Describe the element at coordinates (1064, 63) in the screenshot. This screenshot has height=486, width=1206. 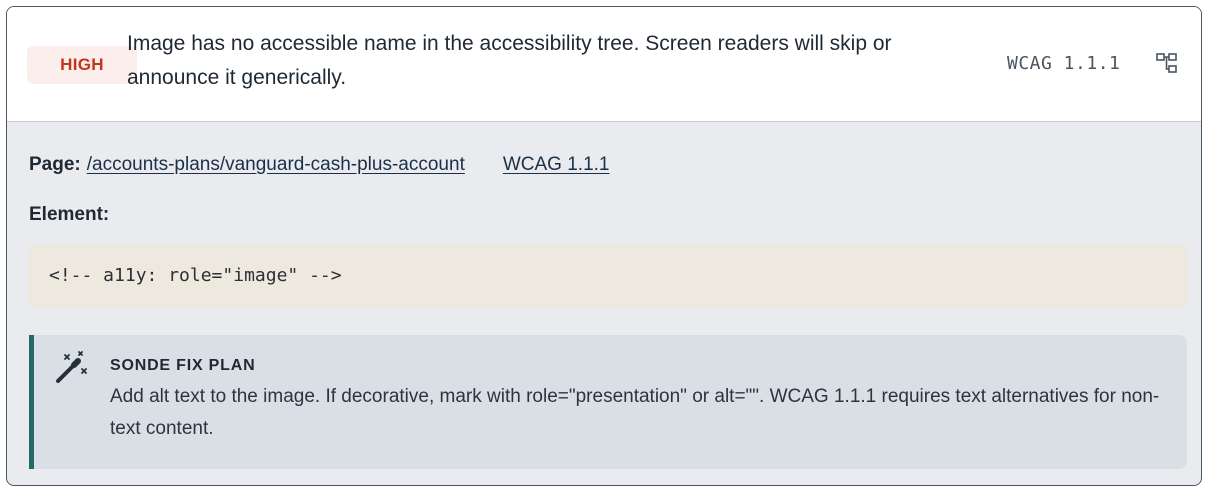
I see `wcag-tag: WCAG 1.1.1` at that location.